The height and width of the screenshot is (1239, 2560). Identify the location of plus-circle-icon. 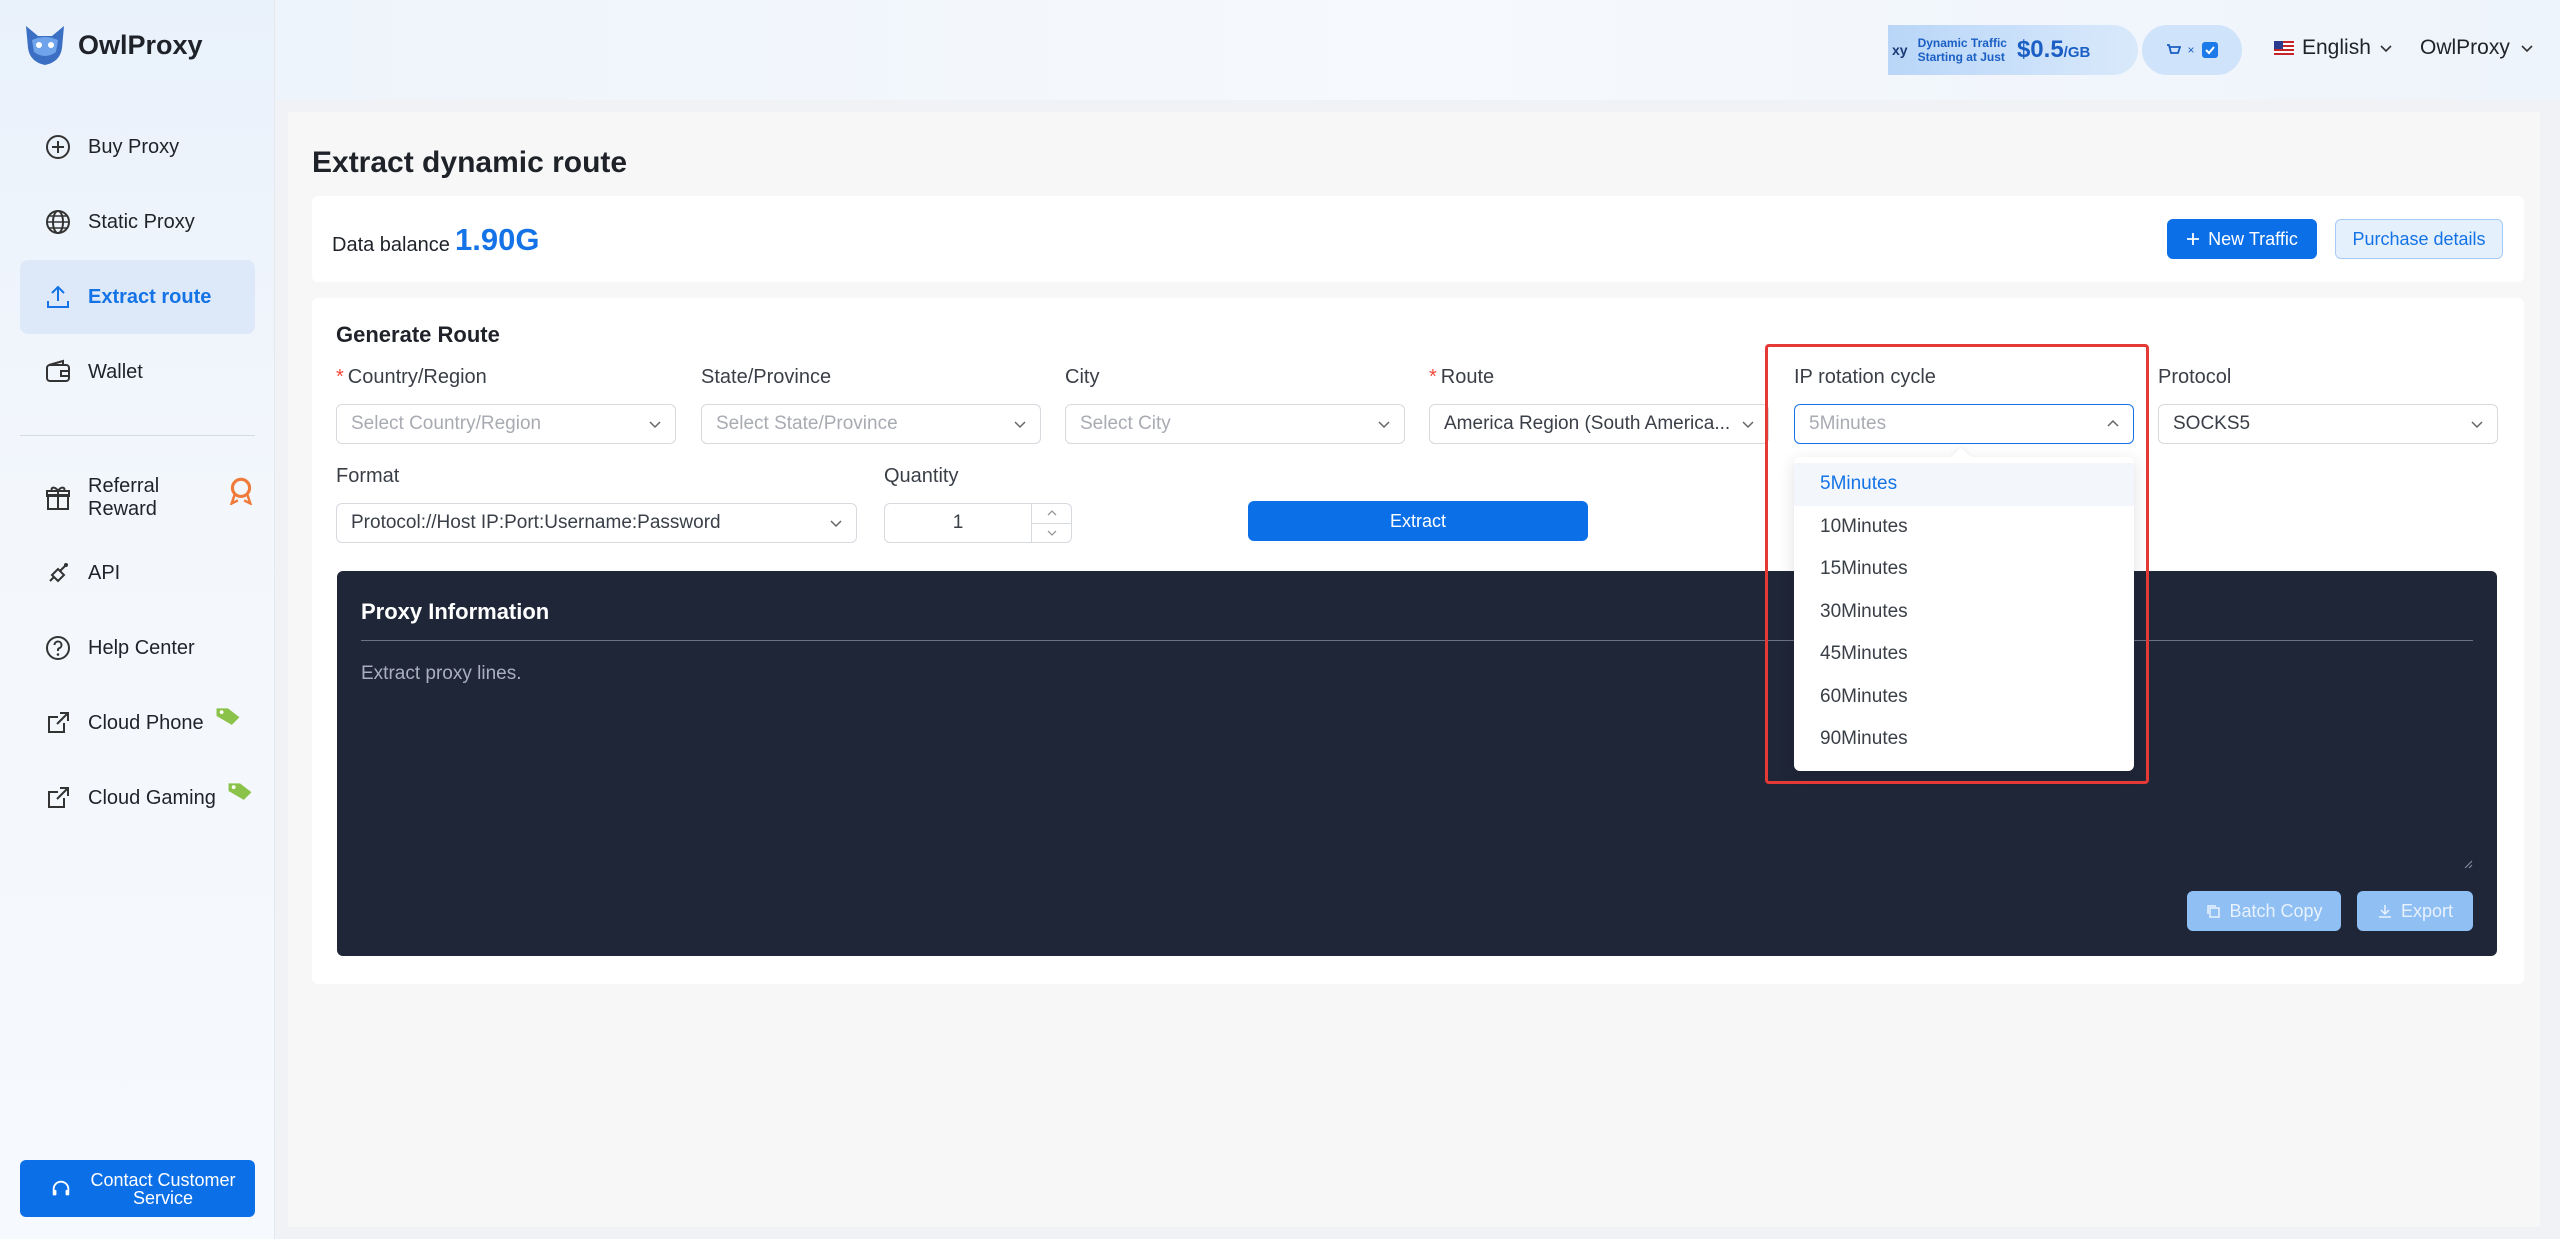
(58, 147).